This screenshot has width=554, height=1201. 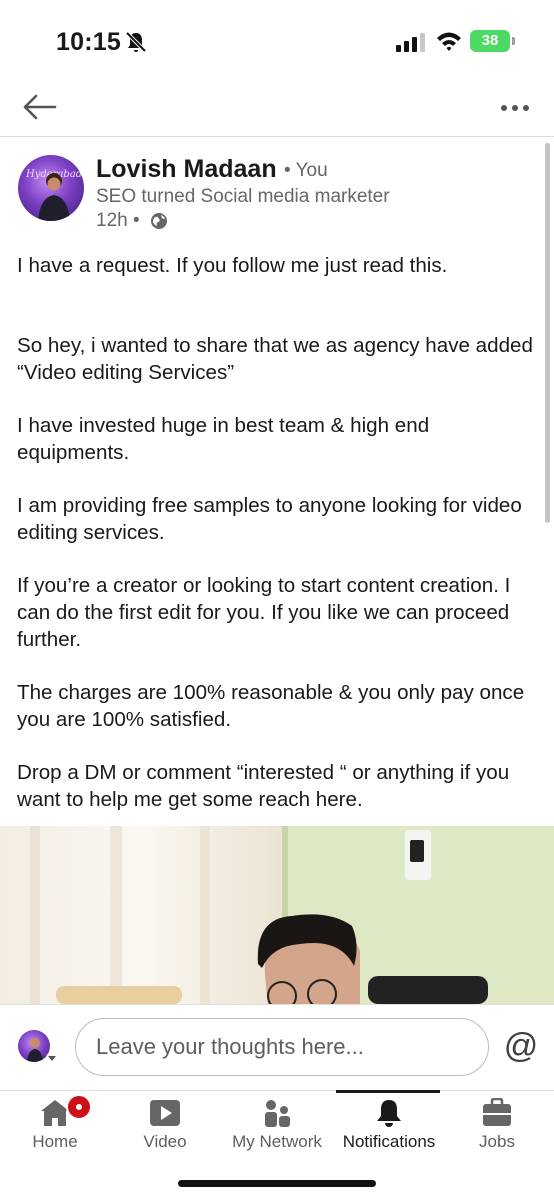 What do you see at coordinates (277, 1141) in the screenshot?
I see `nav-label: My Network` at bounding box center [277, 1141].